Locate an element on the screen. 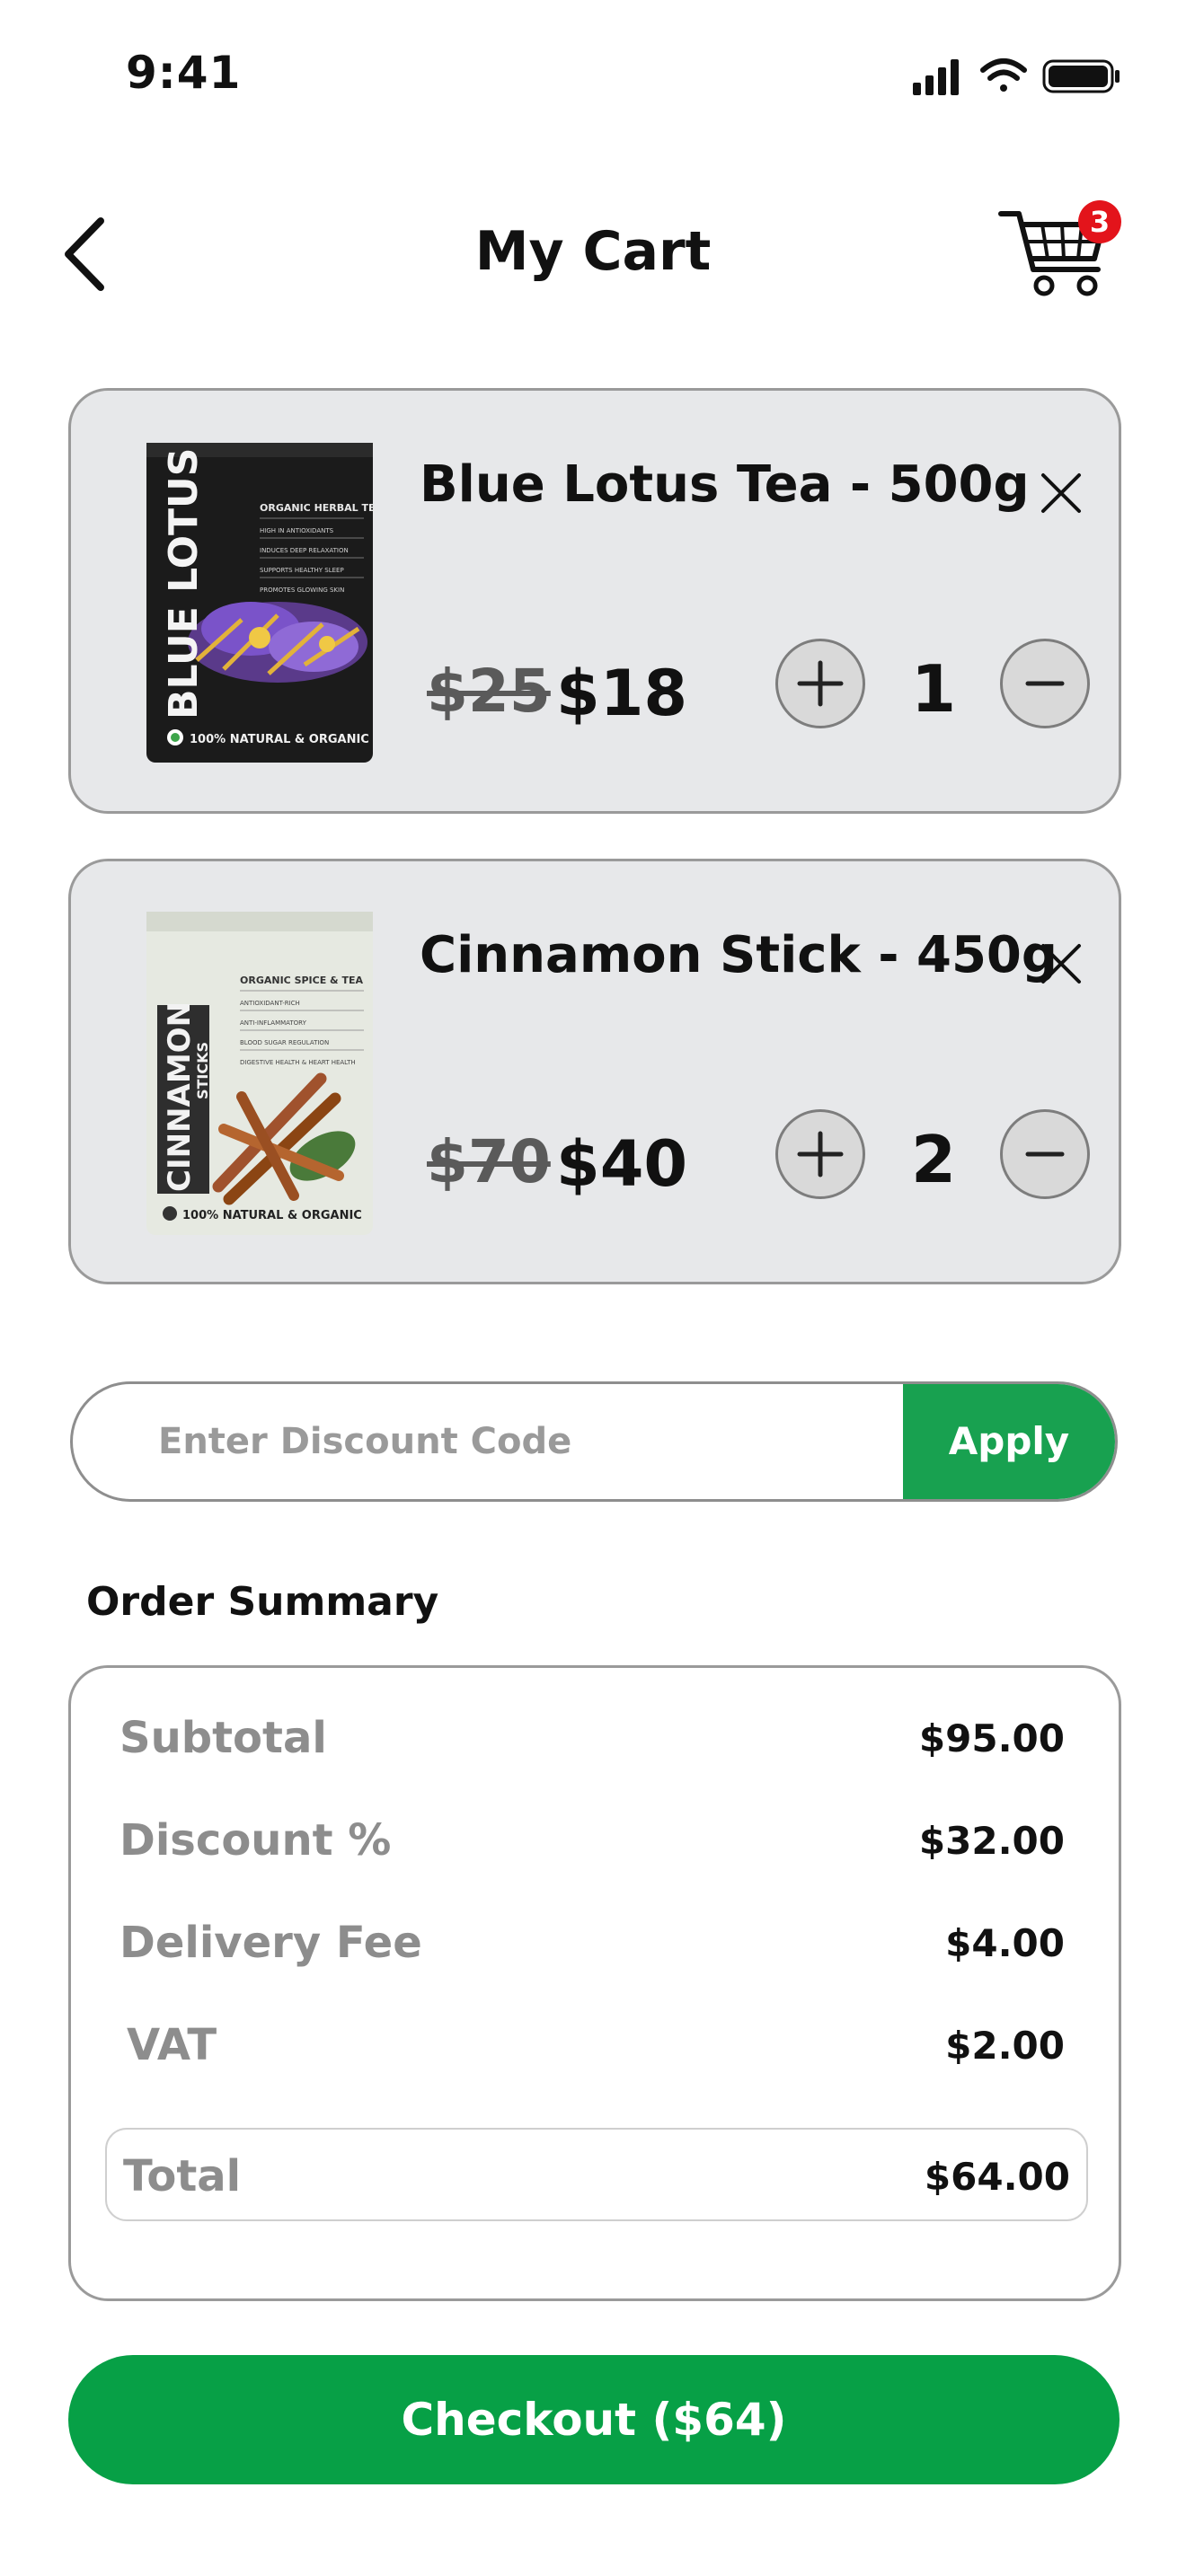  apply-button: Apply is located at coordinates (1009, 1441).